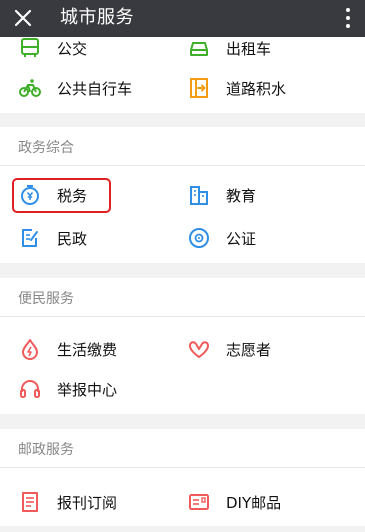  I want to click on bus-icon, so click(30, 47).